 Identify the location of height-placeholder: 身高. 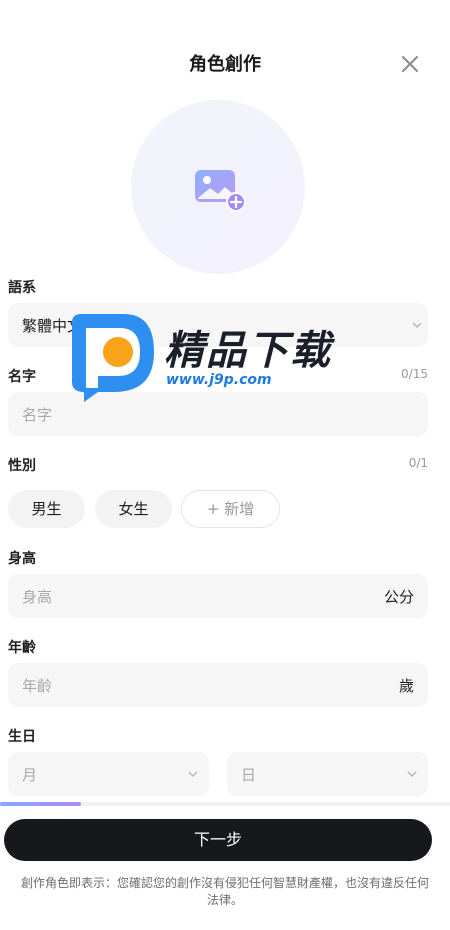
(37, 597).